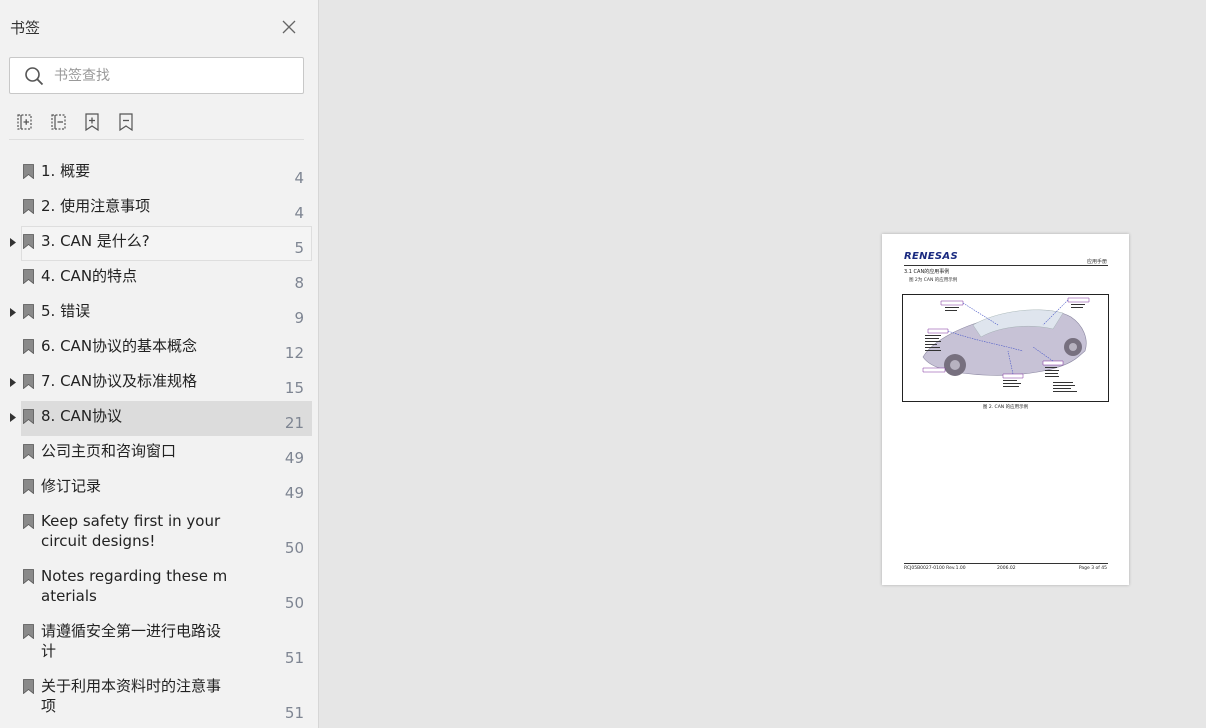 This screenshot has width=1206, height=728. I want to click on remove-bookmark-icon, so click(126, 122).